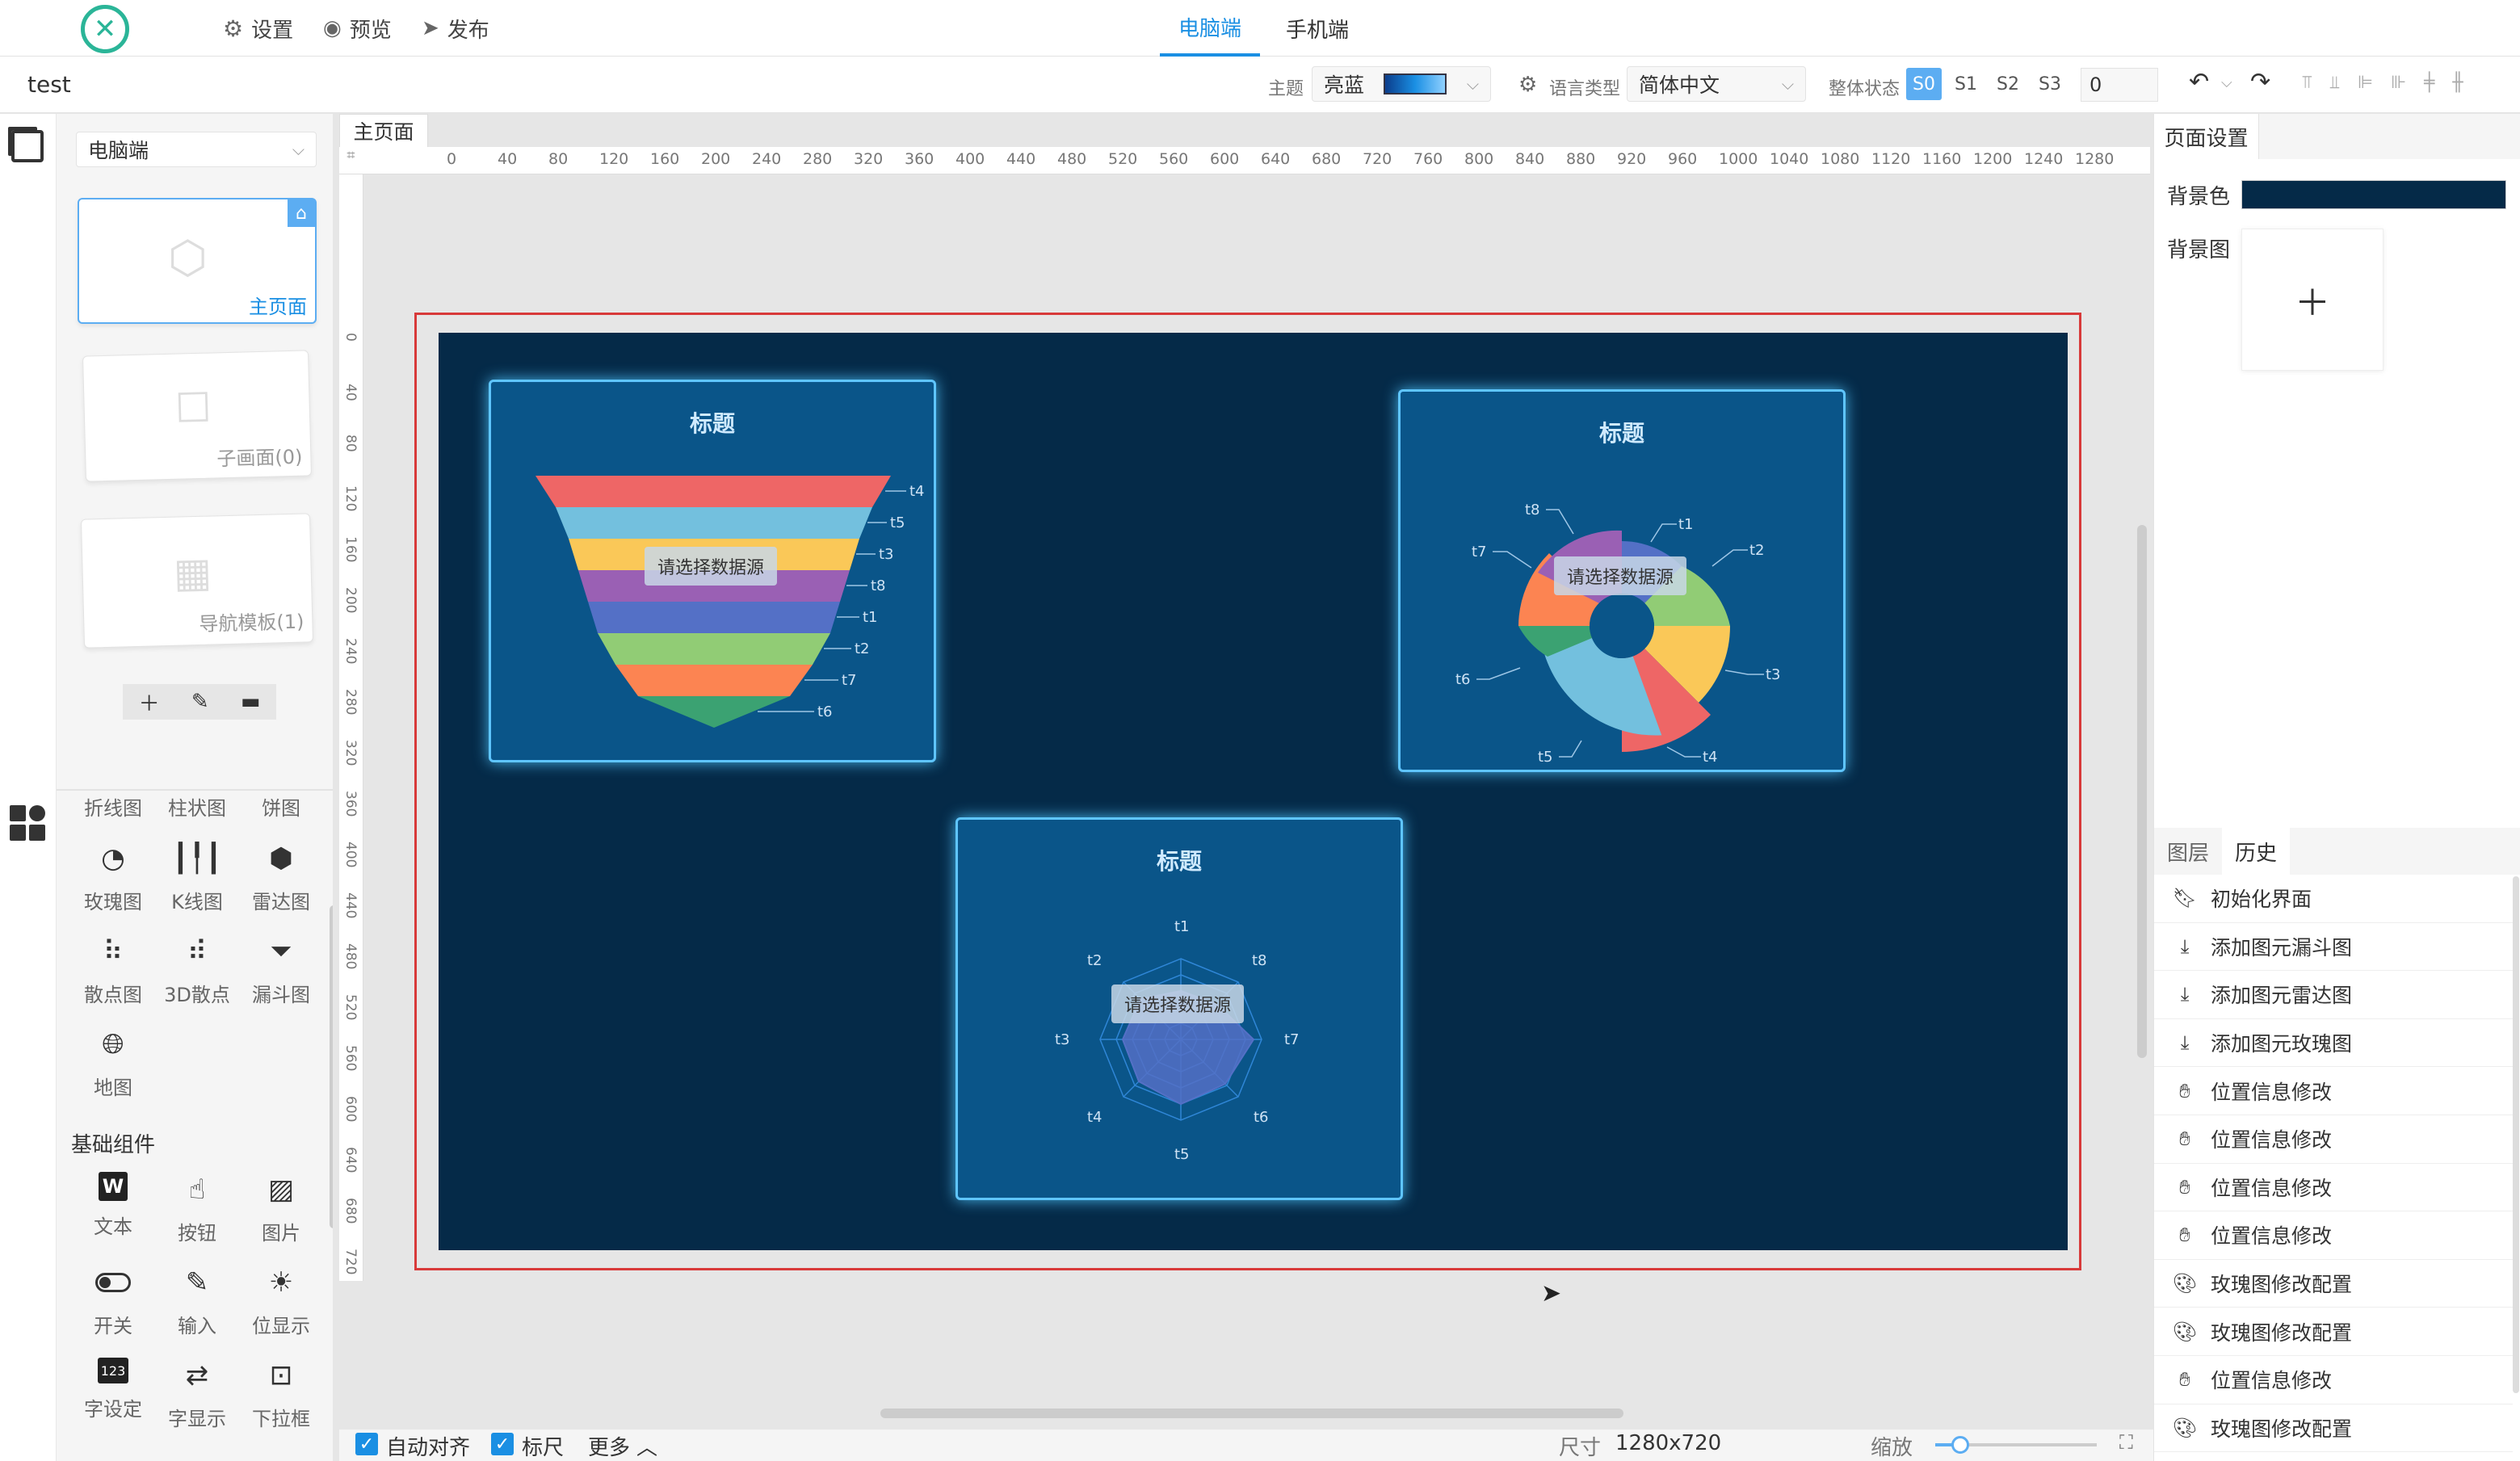 The width and height of the screenshot is (2520, 1461). Describe the element at coordinates (502, 1444) in the screenshot. I see `ruler-checkbox: ✓` at that location.